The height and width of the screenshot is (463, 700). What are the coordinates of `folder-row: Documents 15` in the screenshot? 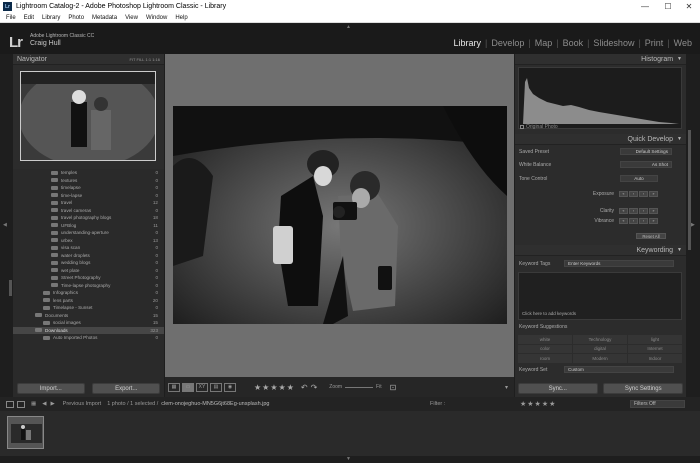 It's located at (88, 316).